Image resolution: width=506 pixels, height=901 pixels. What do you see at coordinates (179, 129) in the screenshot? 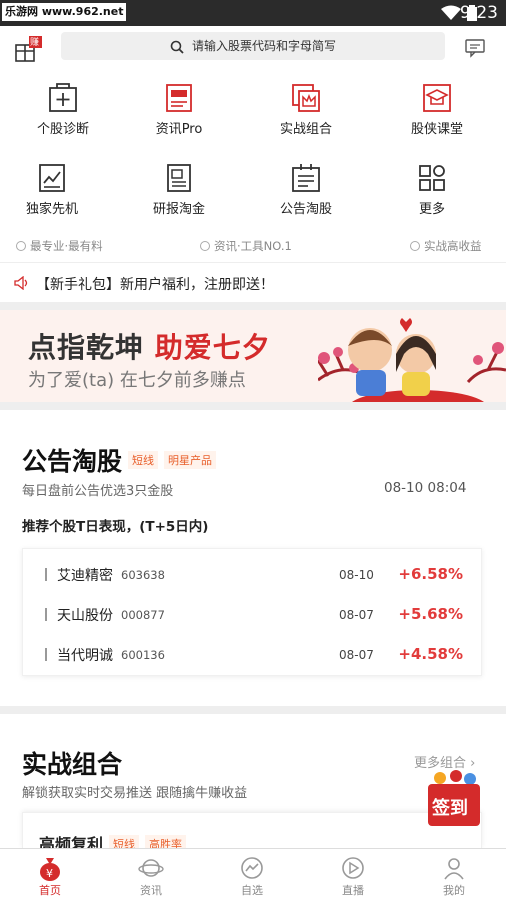
I see `grid-item-label: 资讯Pro` at bounding box center [179, 129].